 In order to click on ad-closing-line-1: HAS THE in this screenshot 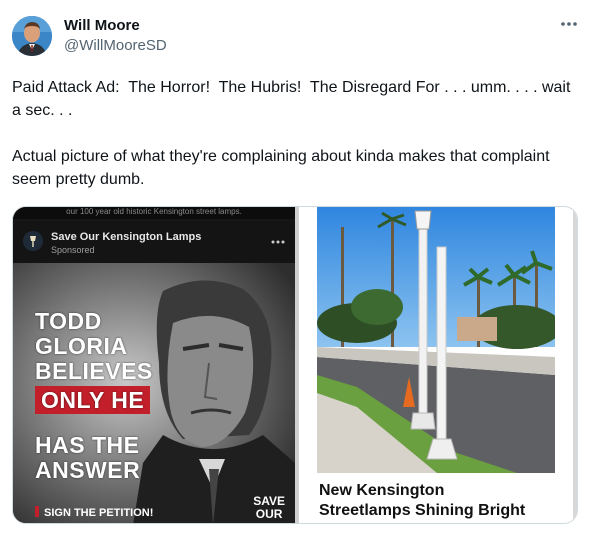, I will do `click(87, 445)`.